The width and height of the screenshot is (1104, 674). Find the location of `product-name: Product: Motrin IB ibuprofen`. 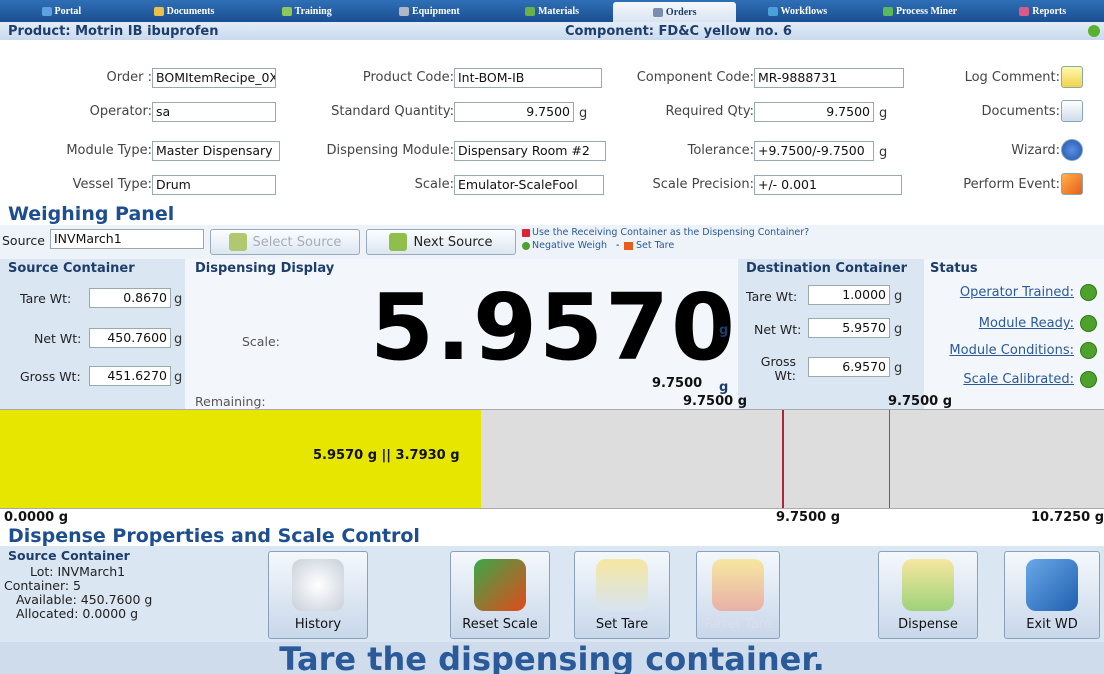

product-name: Product: Motrin IB ibuprofen is located at coordinates (113, 31).